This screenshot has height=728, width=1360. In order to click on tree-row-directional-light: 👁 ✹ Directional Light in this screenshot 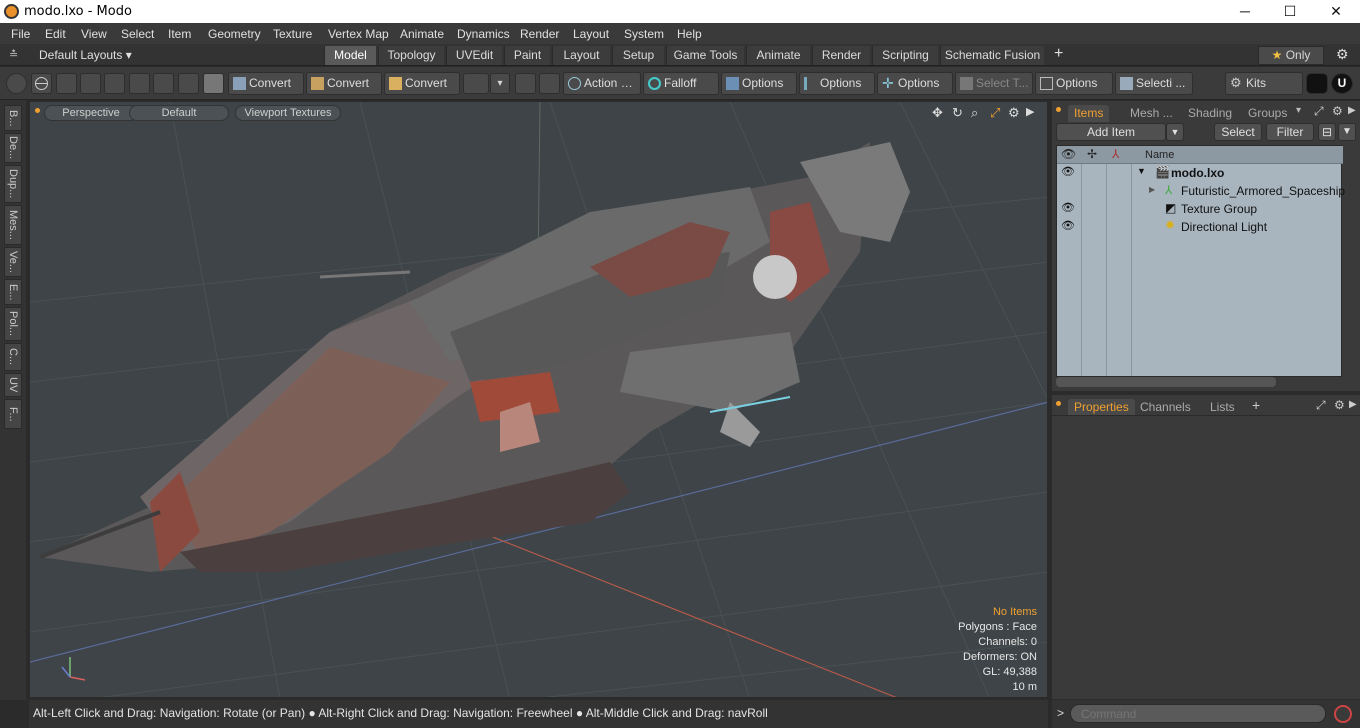, I will do `click(1200, 227)`.